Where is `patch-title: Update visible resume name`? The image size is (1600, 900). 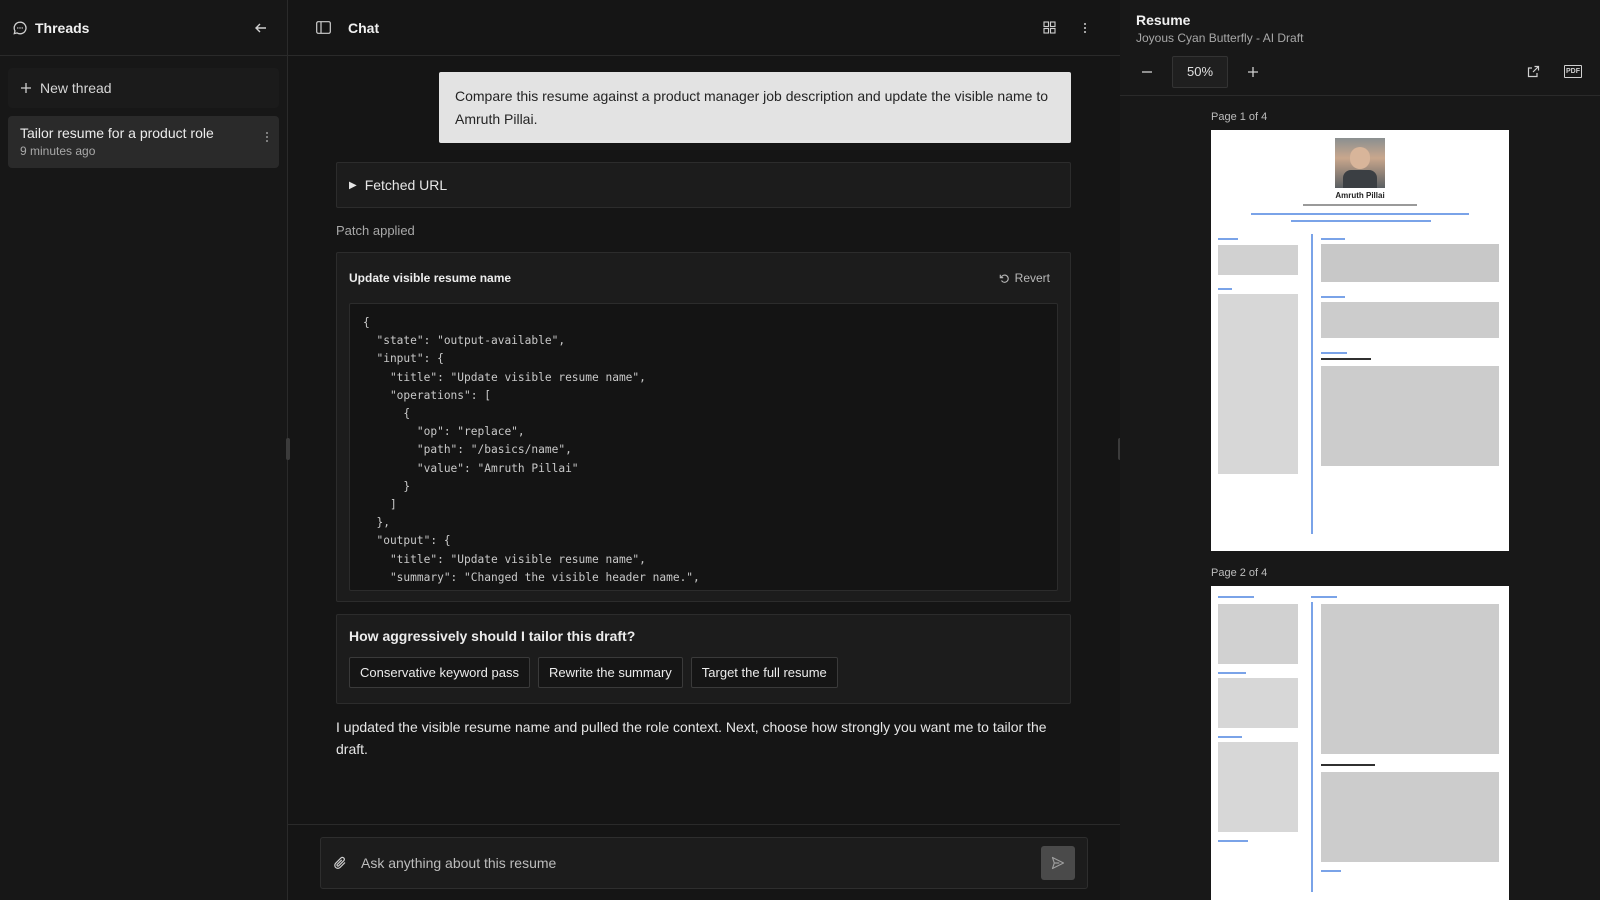 patch-title: Update visible resume name is located at coordinates (430, 278).